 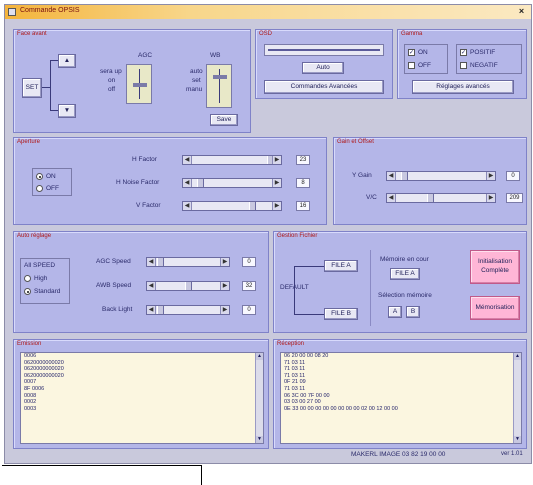 What do you see at coordinates (405, 295) in the screenshot?
I see `selection-label: Sélection mémoire` at bounding box center [405, 295].